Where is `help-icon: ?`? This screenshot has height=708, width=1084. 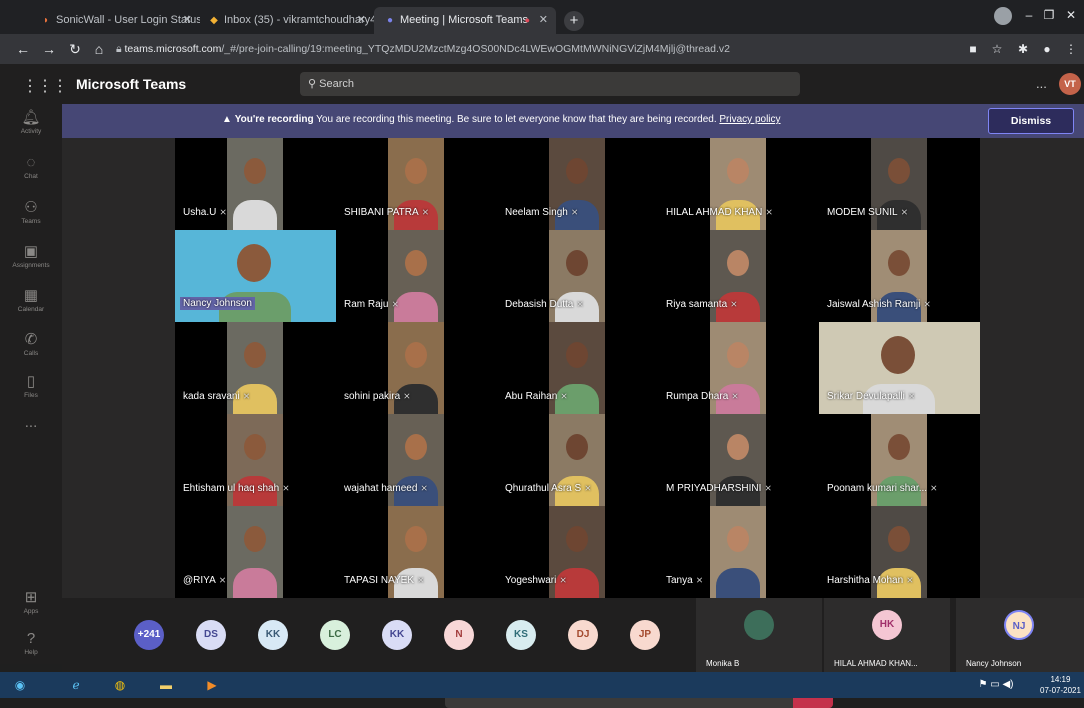 help-icon: ? is located at coordinates (31, 638).